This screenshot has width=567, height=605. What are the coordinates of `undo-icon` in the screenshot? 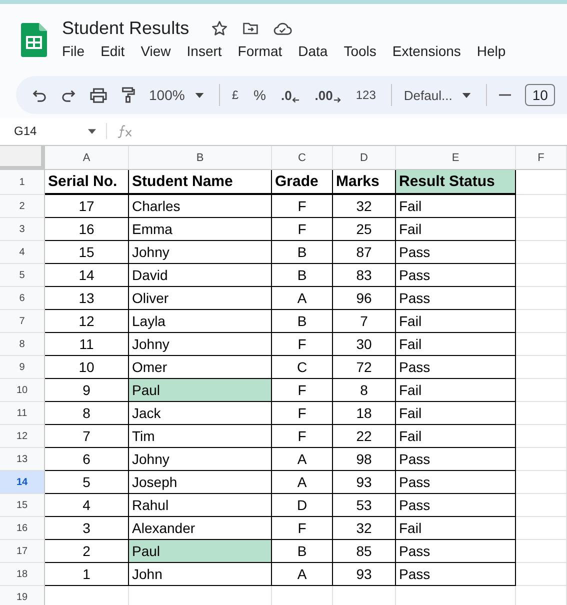 It's located at (39, 95).